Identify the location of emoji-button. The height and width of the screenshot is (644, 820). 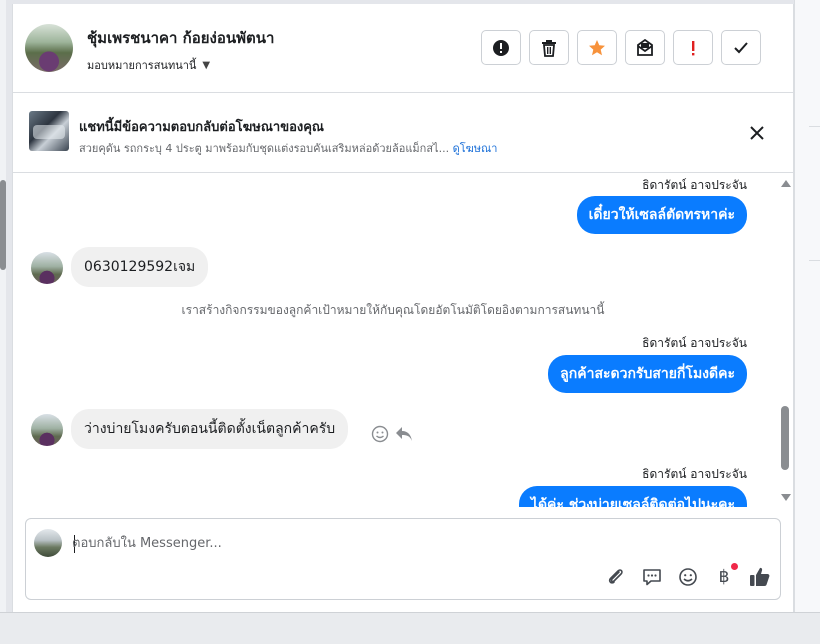
(688, 577).